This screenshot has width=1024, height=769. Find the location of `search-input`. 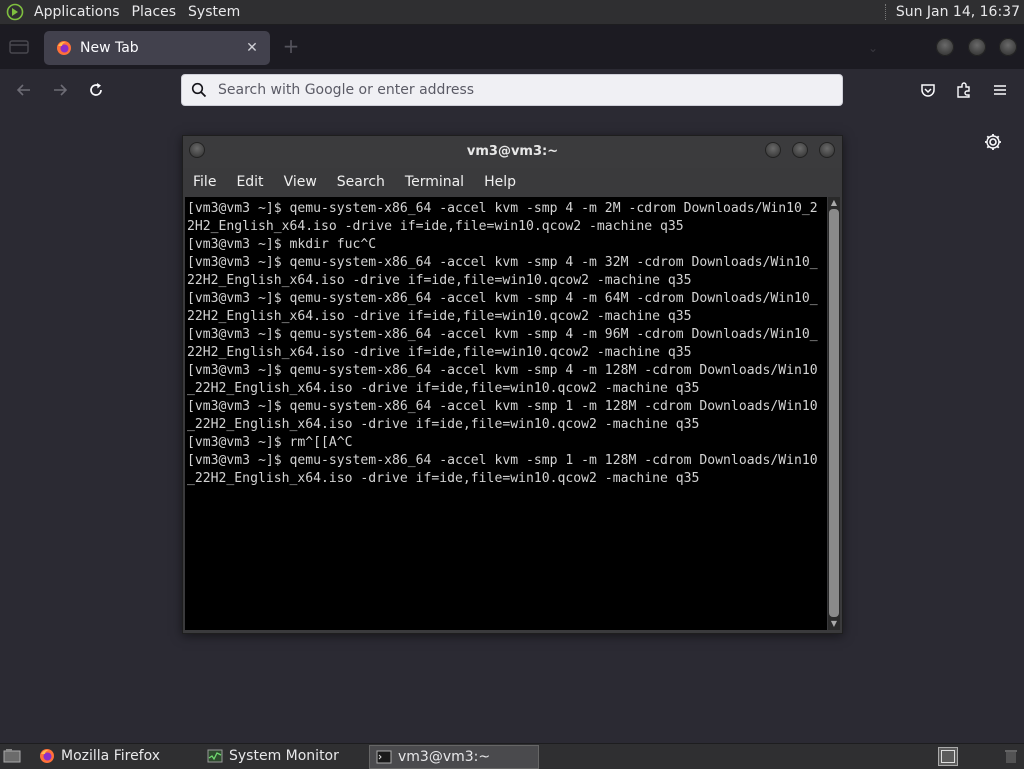

search-input is located at coordinates (518, 90).